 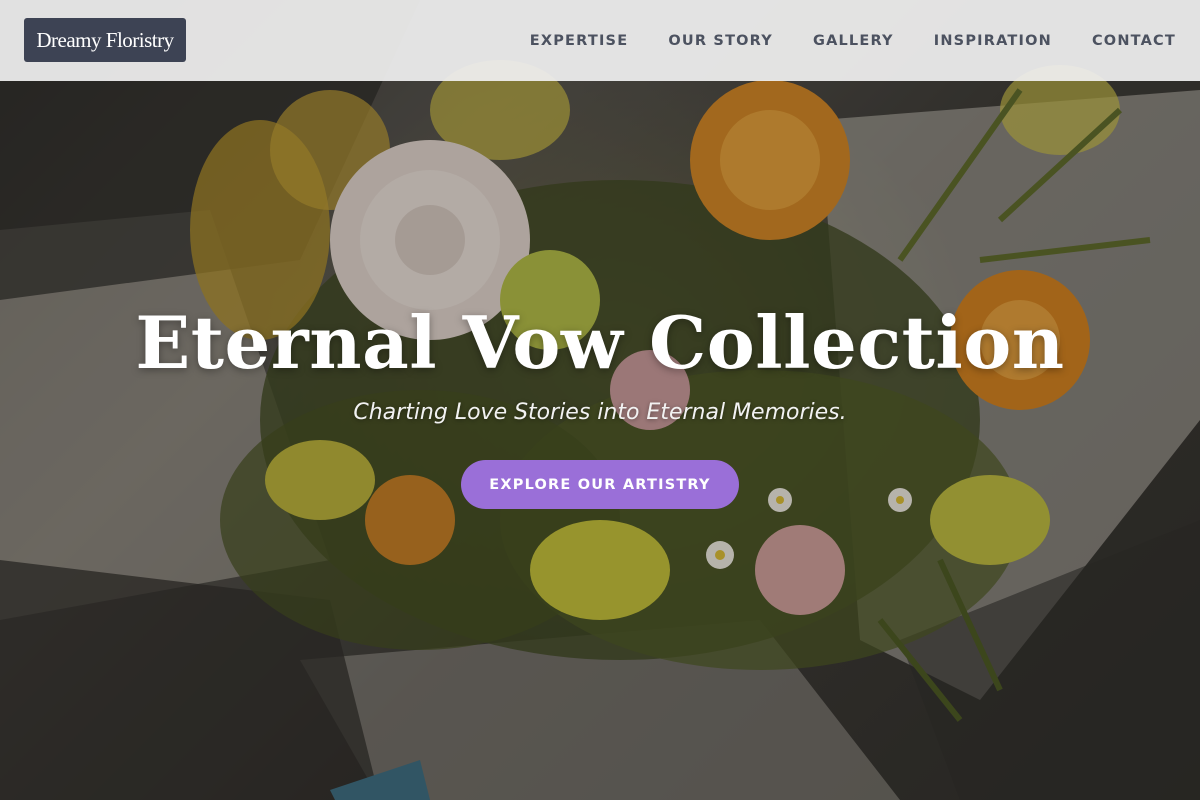 I want to click on nav-our-story: OUR STORY, so click(x=720, y=41).